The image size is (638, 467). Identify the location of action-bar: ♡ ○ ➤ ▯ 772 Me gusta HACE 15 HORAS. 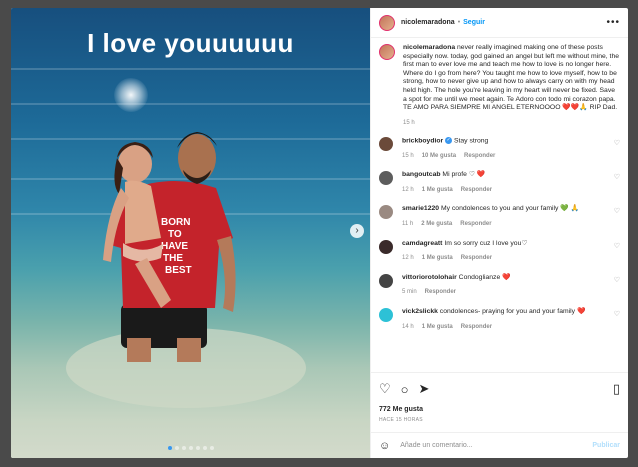
(499, 402).